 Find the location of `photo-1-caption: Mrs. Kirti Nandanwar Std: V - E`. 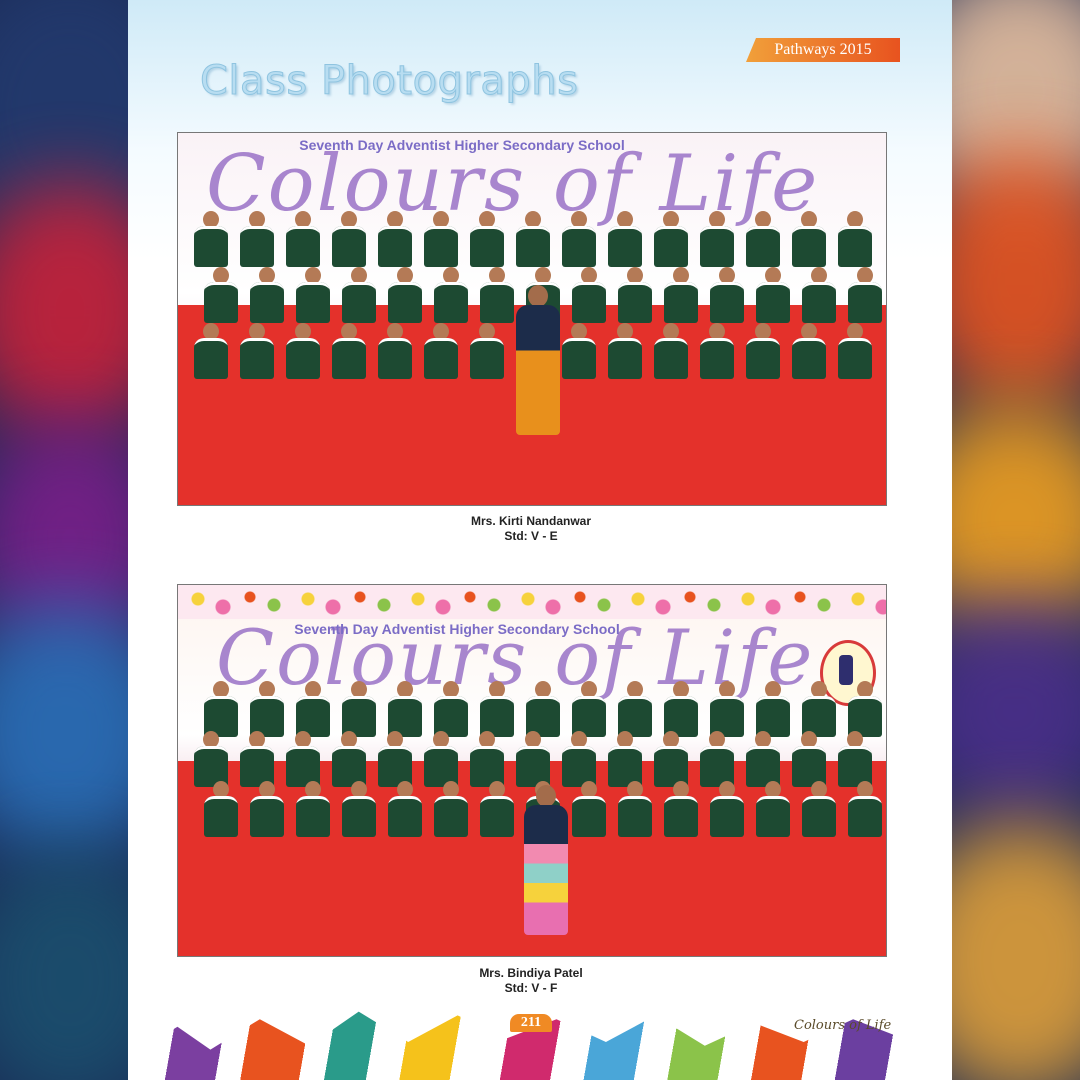

photo-1-caption: Mrs. Kirti Nandanwar Std: V - E is located at coordinates (531, 529).